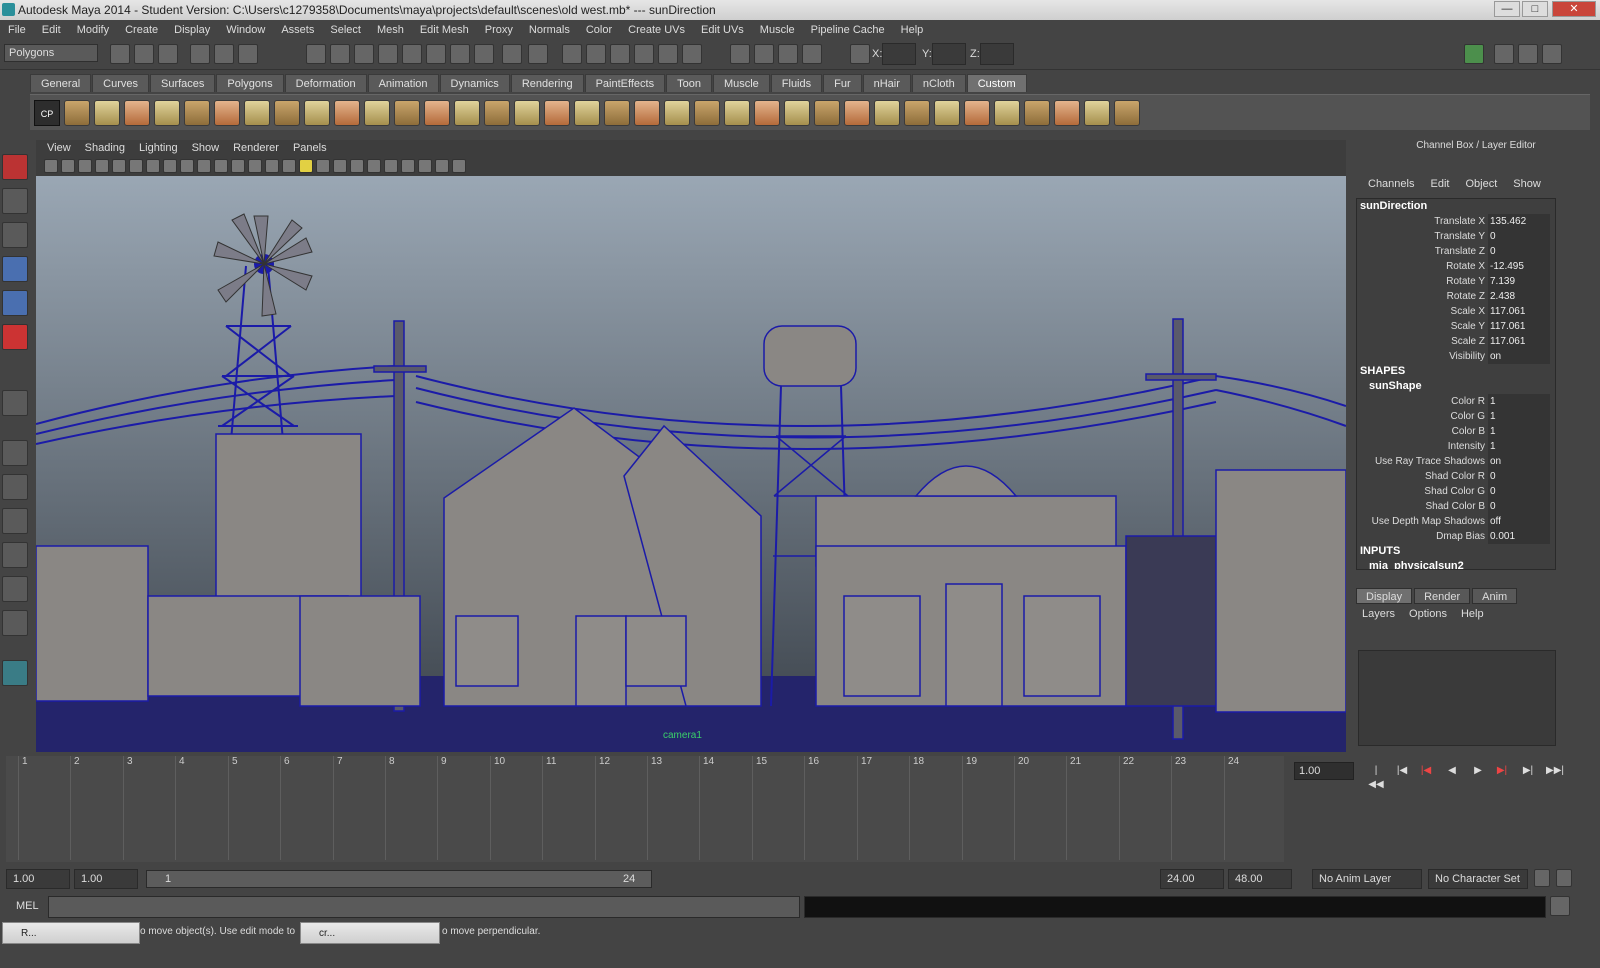 This screenshot has width=1600, height=968. I want to click on shelf-tool-16-icon, so click(527, 112).